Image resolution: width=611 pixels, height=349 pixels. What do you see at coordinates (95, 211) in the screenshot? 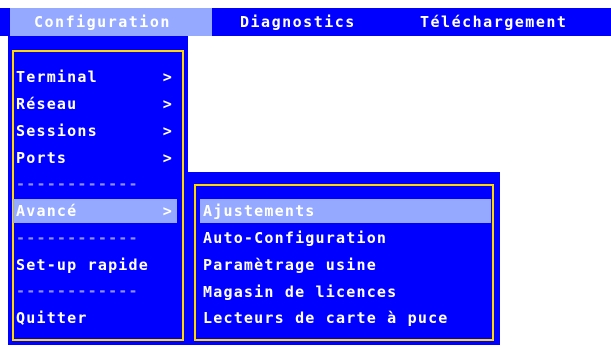
I see `menu-item-avance: Avancé >` at bounding box center [95, 211].